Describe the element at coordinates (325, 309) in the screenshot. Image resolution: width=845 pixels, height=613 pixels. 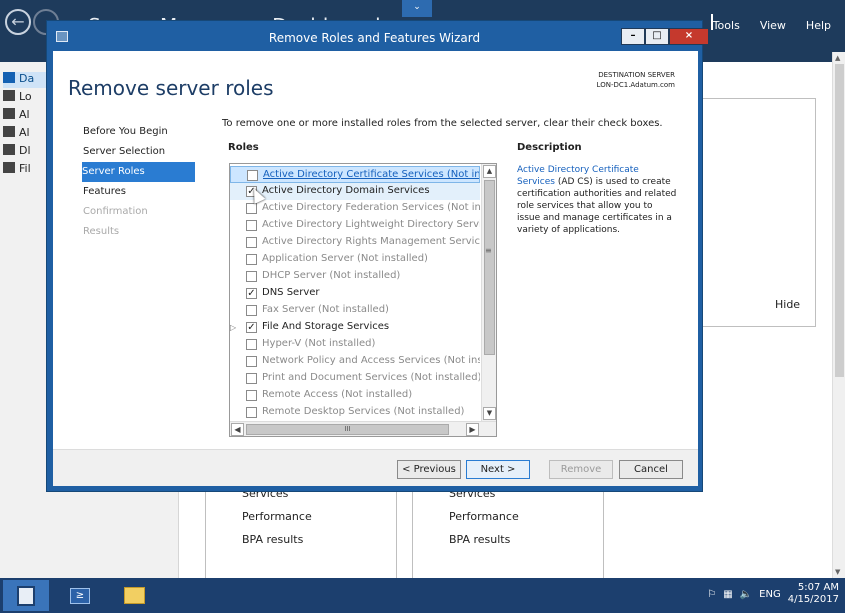
I see `role-label: Fax Server (Not installed)` at that location.